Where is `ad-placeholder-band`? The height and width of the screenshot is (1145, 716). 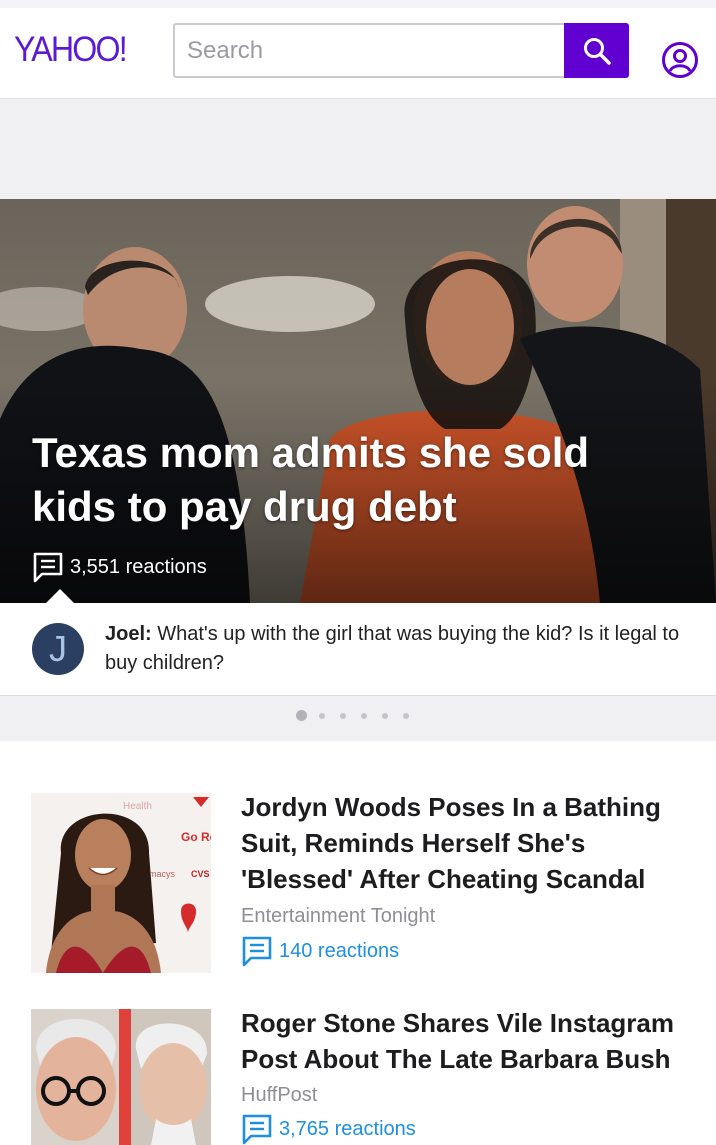 ad-placeholder-band is located at coordinates (358, 149).